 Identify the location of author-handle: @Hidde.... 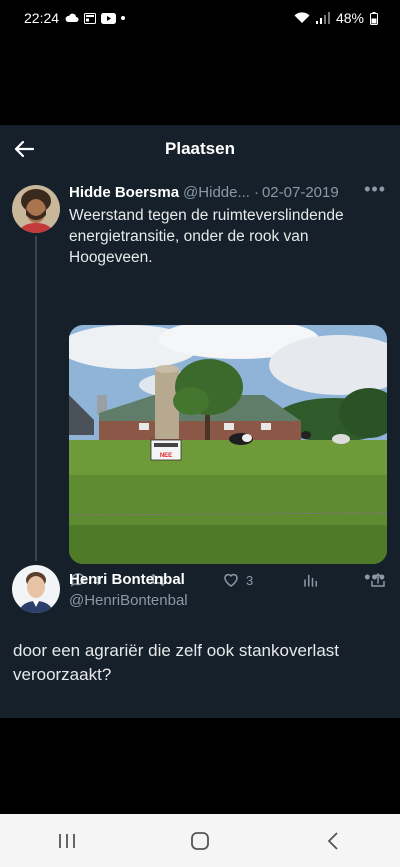
(216, 192).